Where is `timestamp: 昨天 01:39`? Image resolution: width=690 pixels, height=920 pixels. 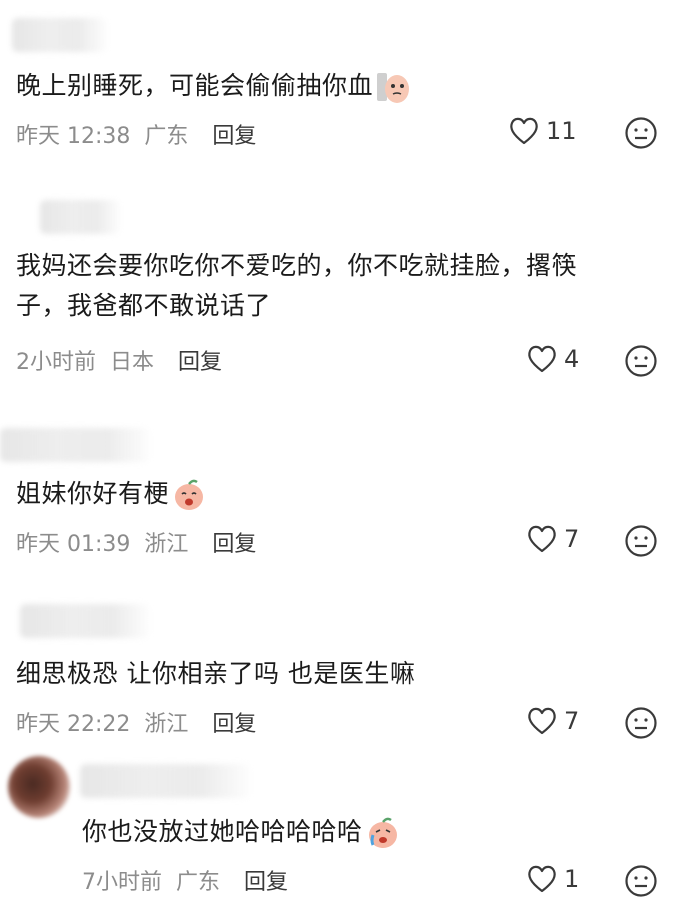
timestamp: 昨天 01:39 is located at coordinates (73, 544).